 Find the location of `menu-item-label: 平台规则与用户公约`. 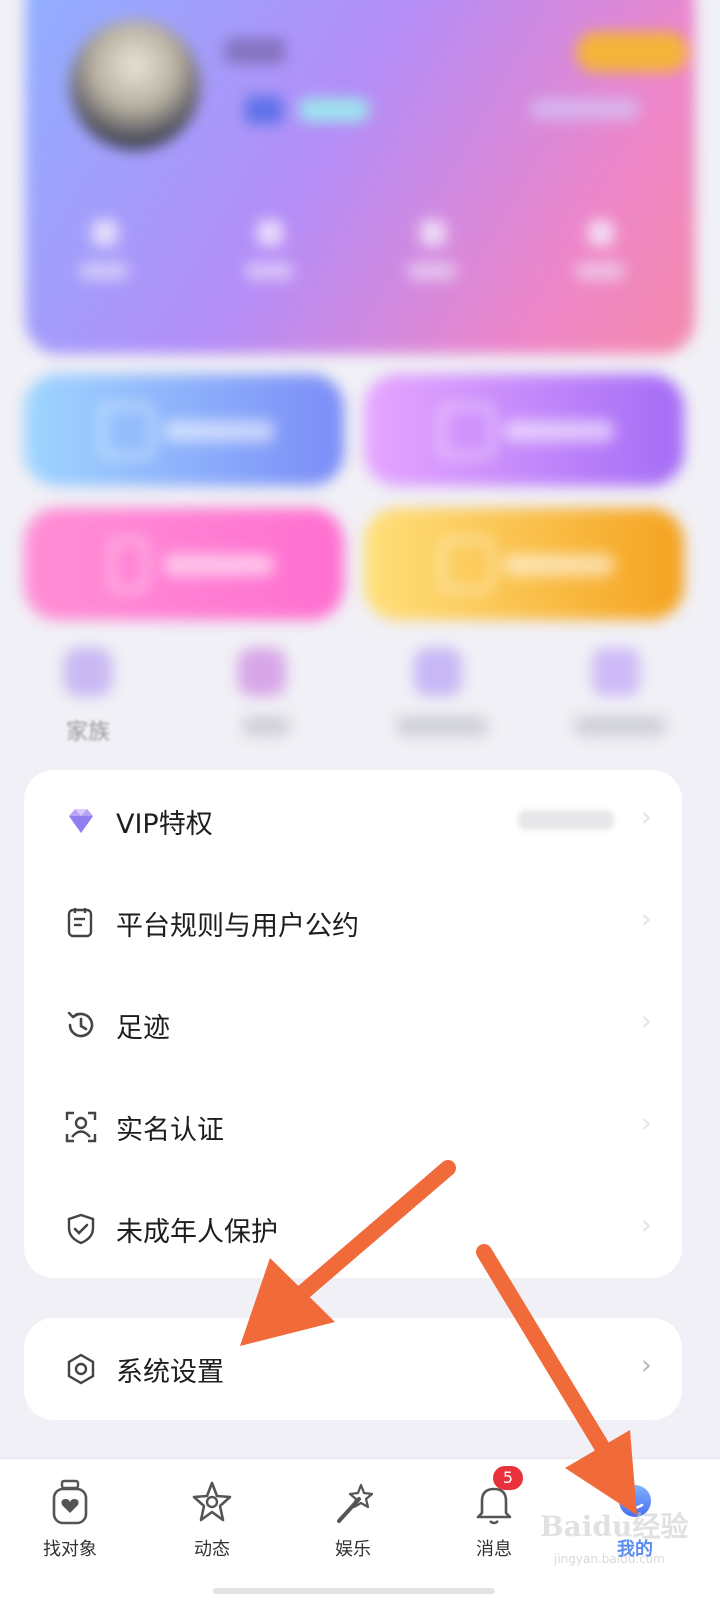

menu-item-label: 平台规则与用户公约 is located at coordinates (237, 926).